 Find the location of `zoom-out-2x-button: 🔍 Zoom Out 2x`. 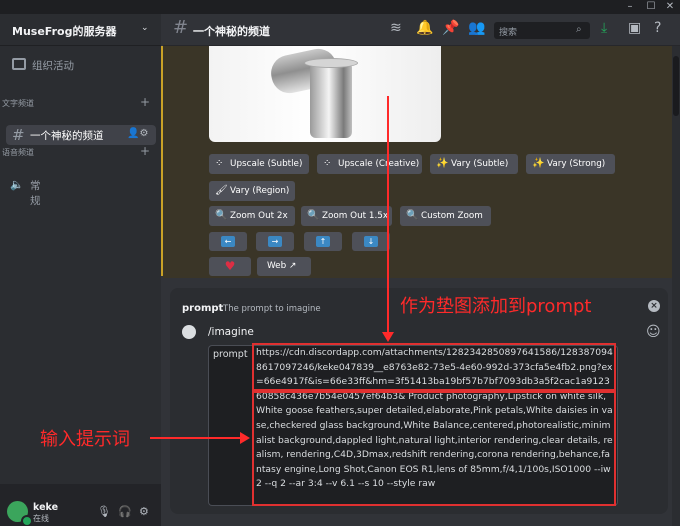

zoom-out-2x-button: 🔍 Zoom Out 2x is located at coordinates (252, 216).